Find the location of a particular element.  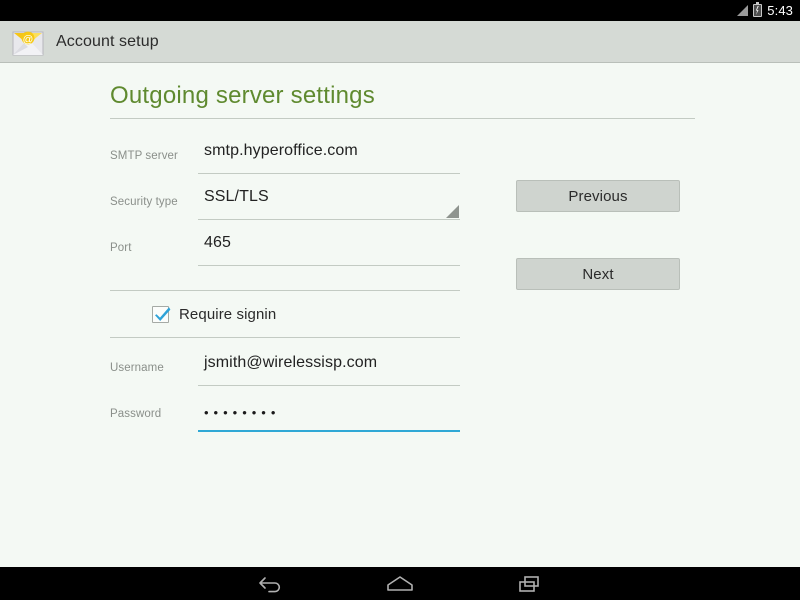

action-bar: @ Account setup is located at coordinates (400, 42).